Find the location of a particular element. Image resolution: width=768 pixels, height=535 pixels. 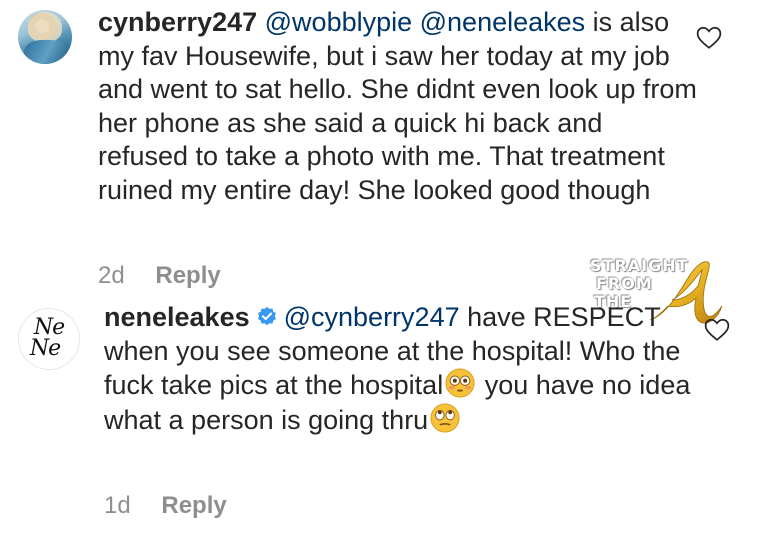

comment-mention: @cynberry247 is located at coordinates (372, 317).